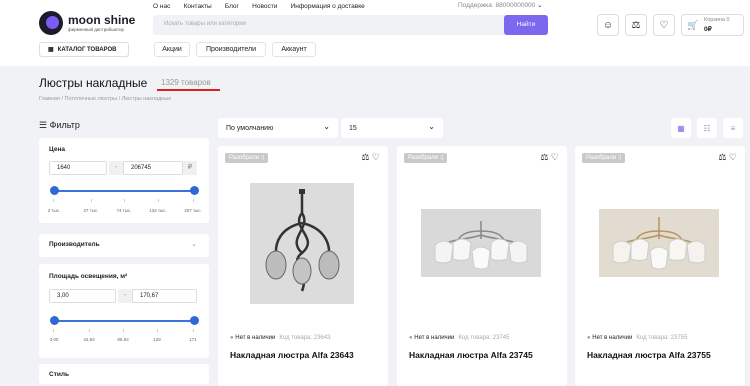  I want to click on area-max-input: 170,67, so click(164, 296).